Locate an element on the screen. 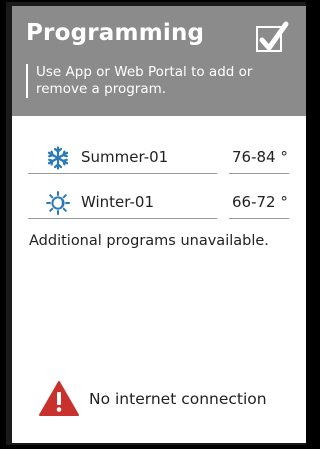 The width and height of the screenshot is (320, 449). program-name-cell: Summer-01 is located at coordinates (122, 157).